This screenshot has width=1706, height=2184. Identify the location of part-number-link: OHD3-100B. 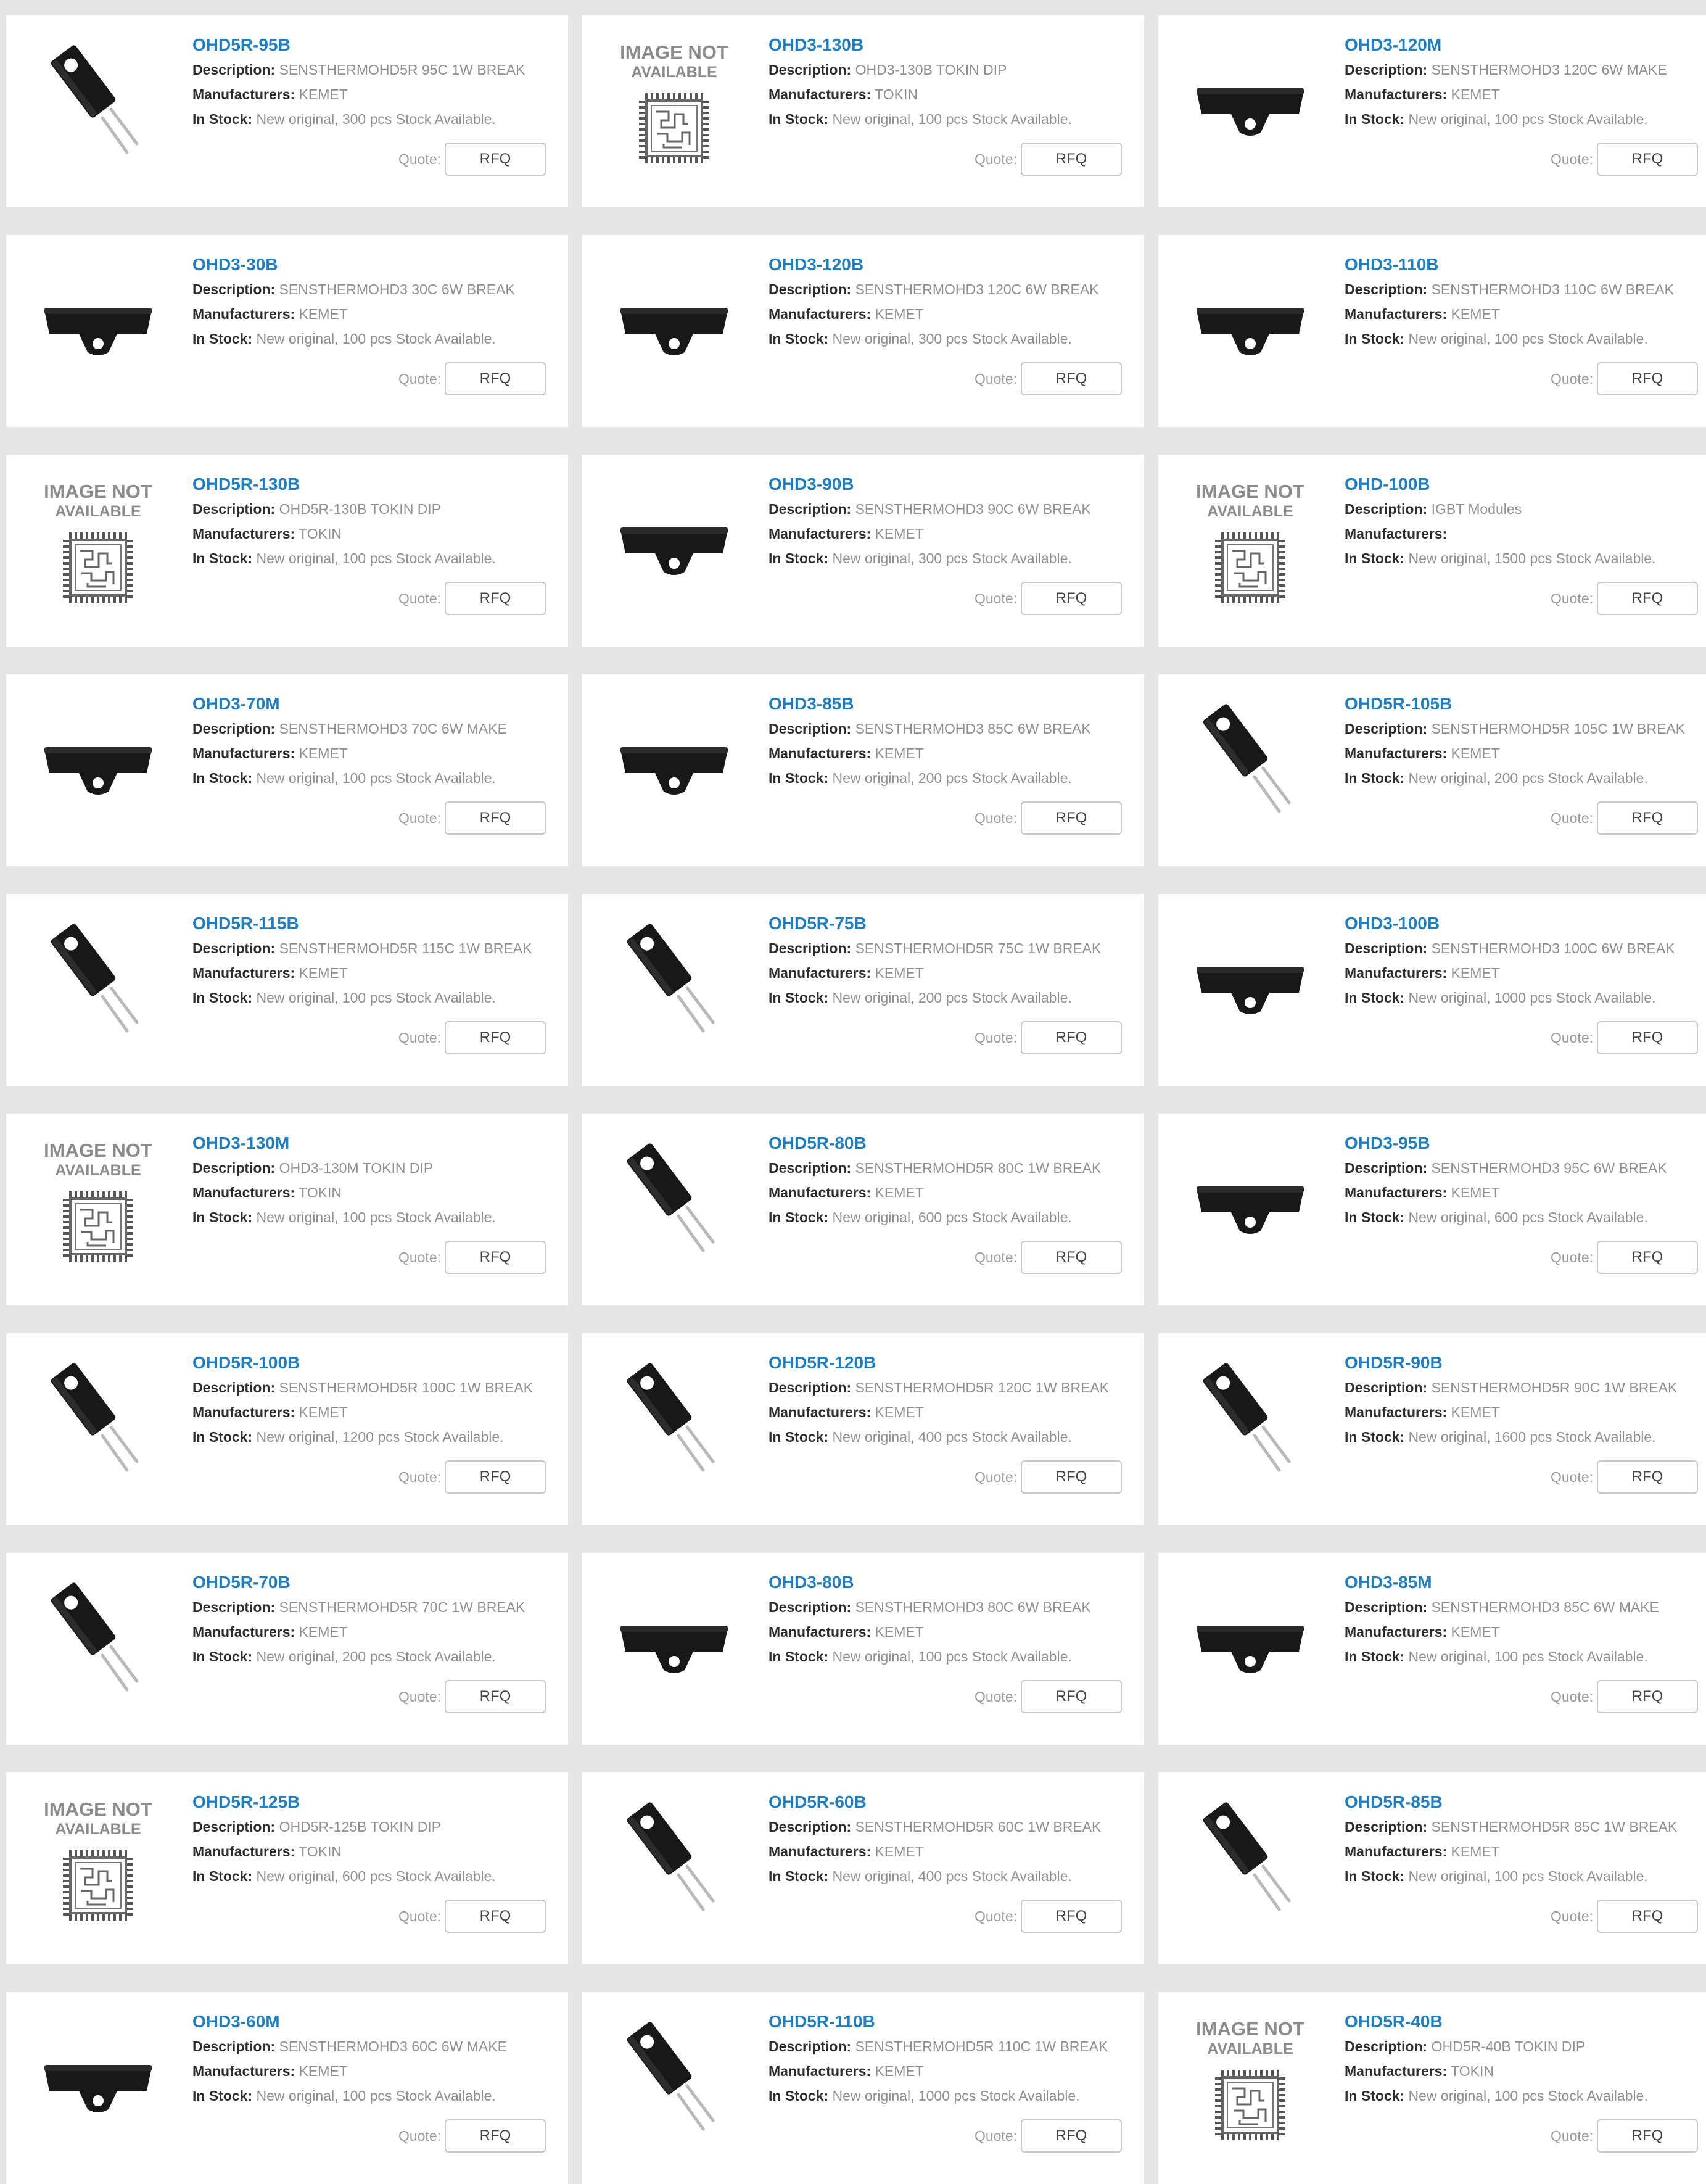
(1525, 924).